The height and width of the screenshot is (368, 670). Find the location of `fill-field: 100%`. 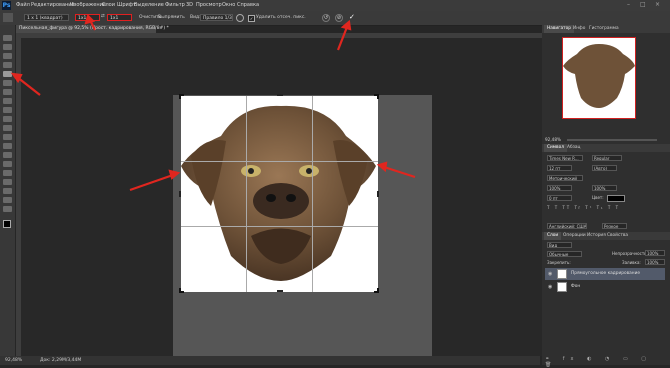

fill-field: 100% is located at coordinates (655, 262).